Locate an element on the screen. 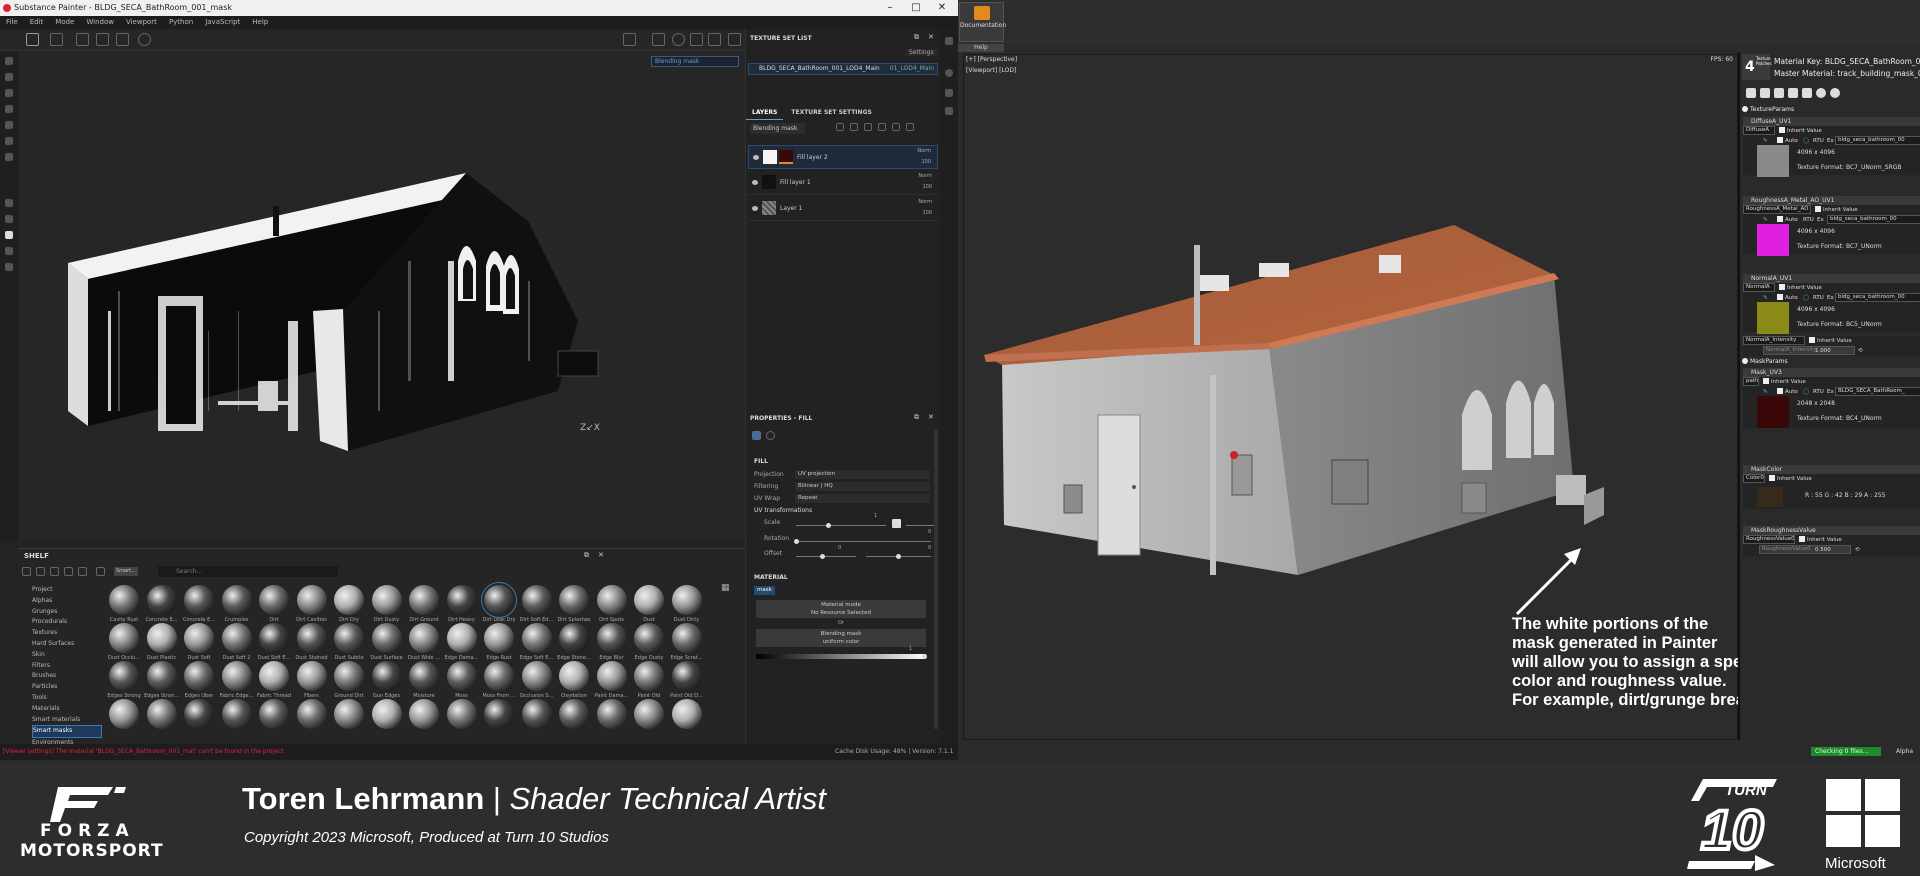 The width and height of the screenshot is (1920, 876). shelf-material-item: Gun Edges is located at coordinates (387, 680).